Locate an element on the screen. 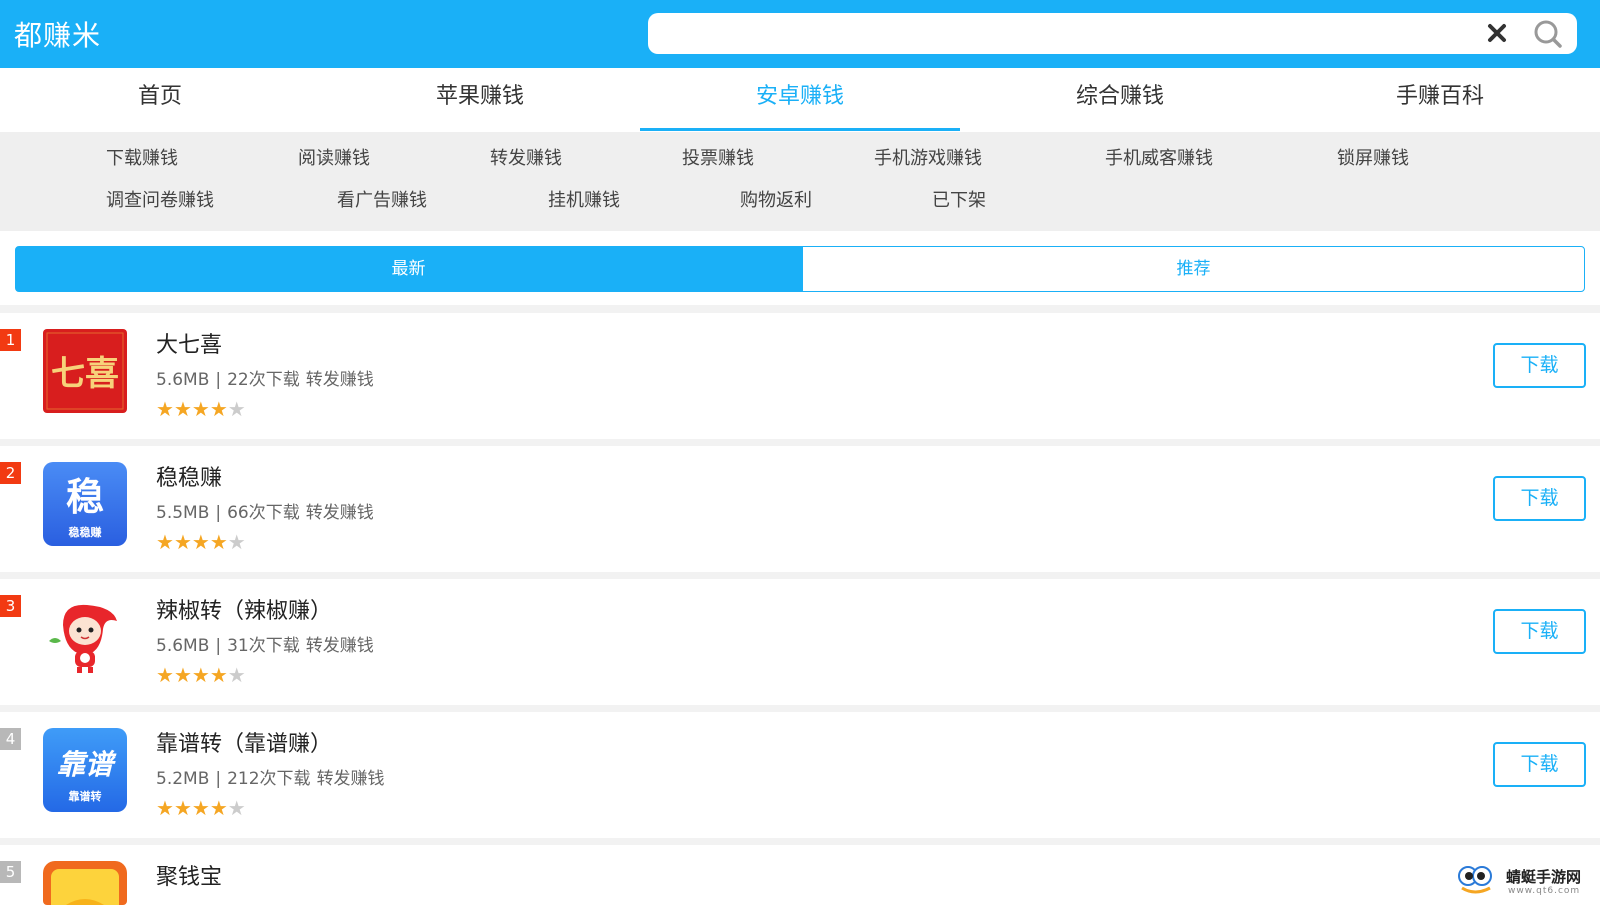 The image size is (1600, 905). kaopuzhuan-icon-subtext: 靠谱转 is located at coordinates (85, 796).